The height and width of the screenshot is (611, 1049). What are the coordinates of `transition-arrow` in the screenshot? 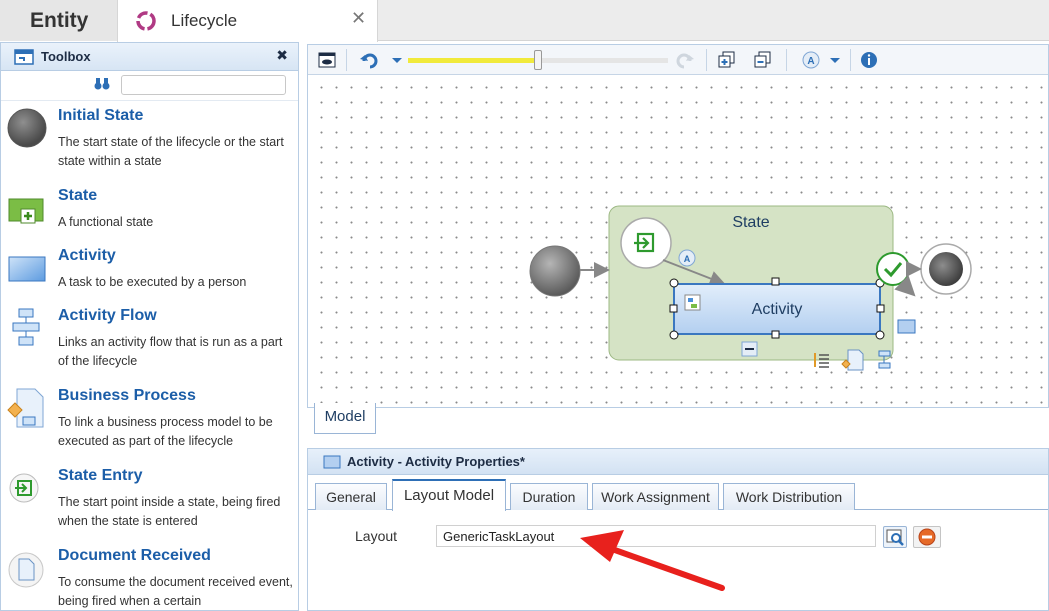 It's located at (905, 286).